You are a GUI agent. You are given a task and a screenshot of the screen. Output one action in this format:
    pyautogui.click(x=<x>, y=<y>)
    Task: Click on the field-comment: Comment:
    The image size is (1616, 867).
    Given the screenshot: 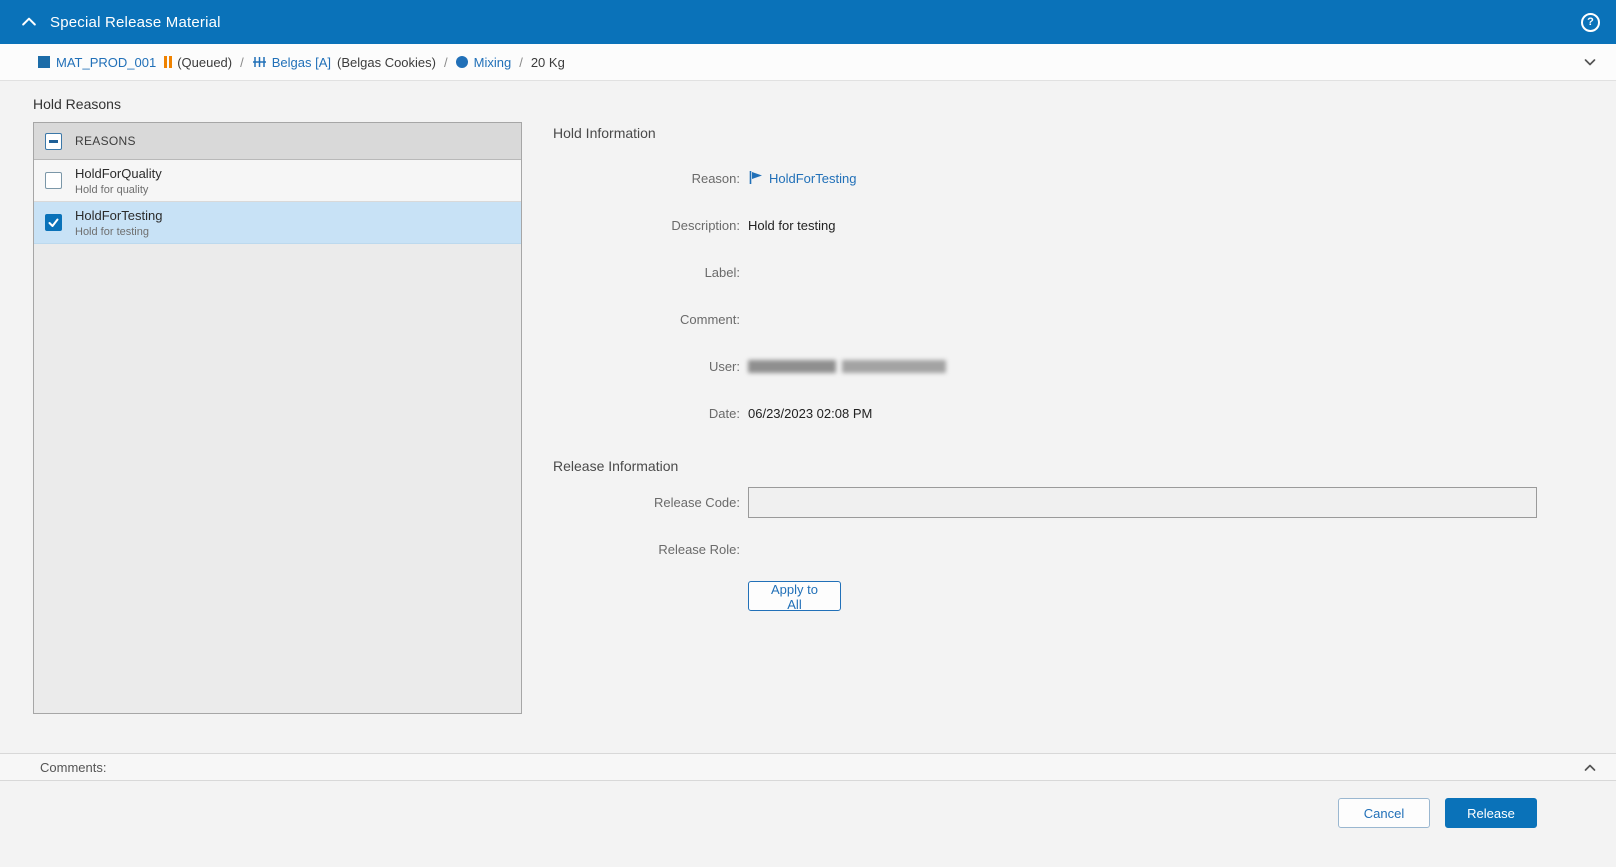 What is the action you would take?
    pyautogui.click(x=1053, y=319)
    